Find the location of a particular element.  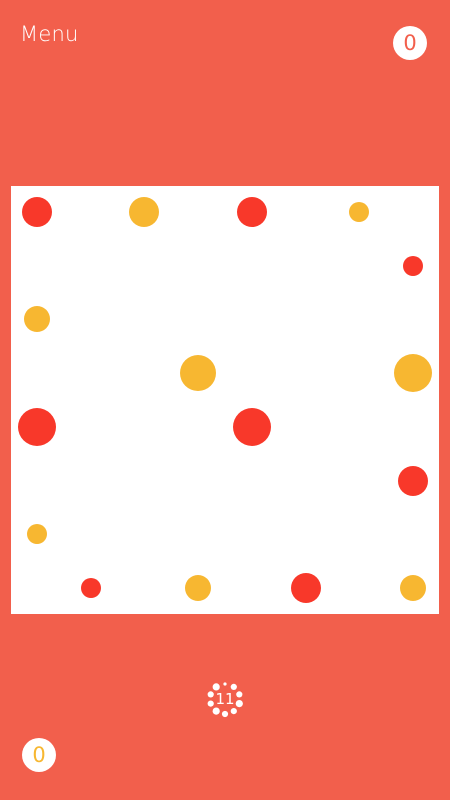

timer-count: 11 is located at coordinates (225, 699).